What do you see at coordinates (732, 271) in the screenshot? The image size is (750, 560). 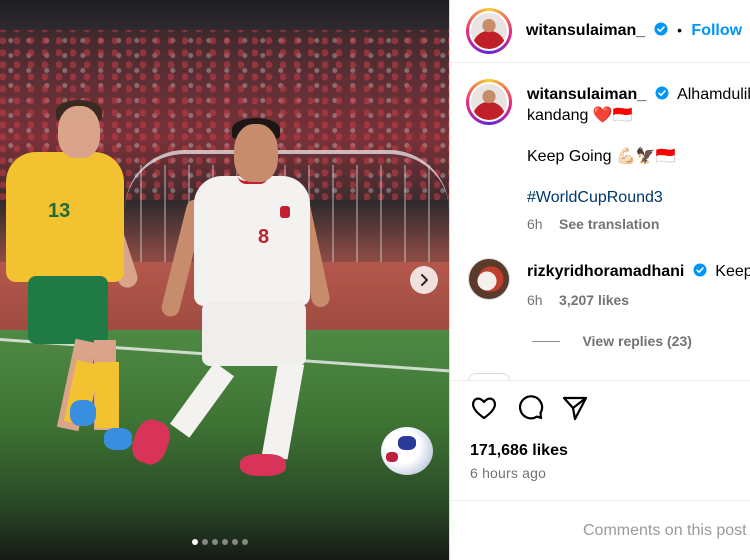 I see `comment-text: Keep` at bounding box center [732, 271].